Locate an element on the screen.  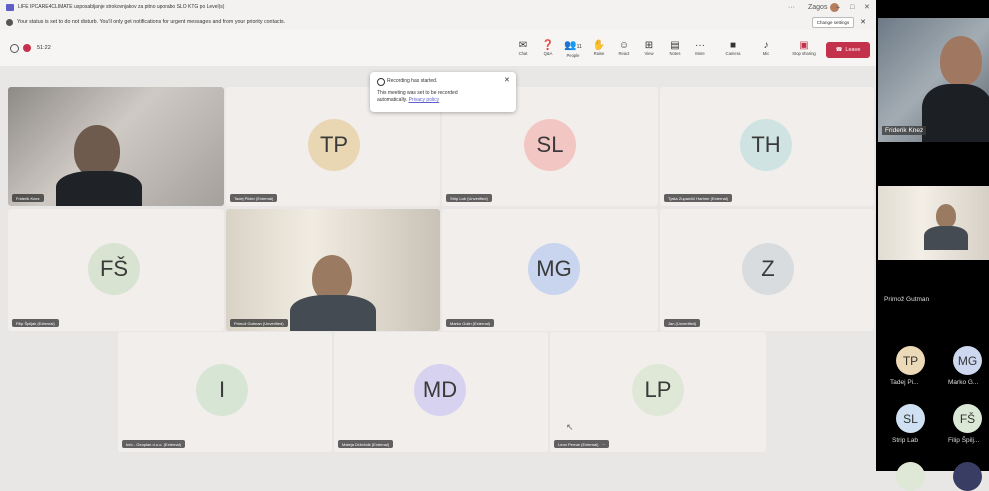
react-icon: ☺ is located at coordinates (624, 45).